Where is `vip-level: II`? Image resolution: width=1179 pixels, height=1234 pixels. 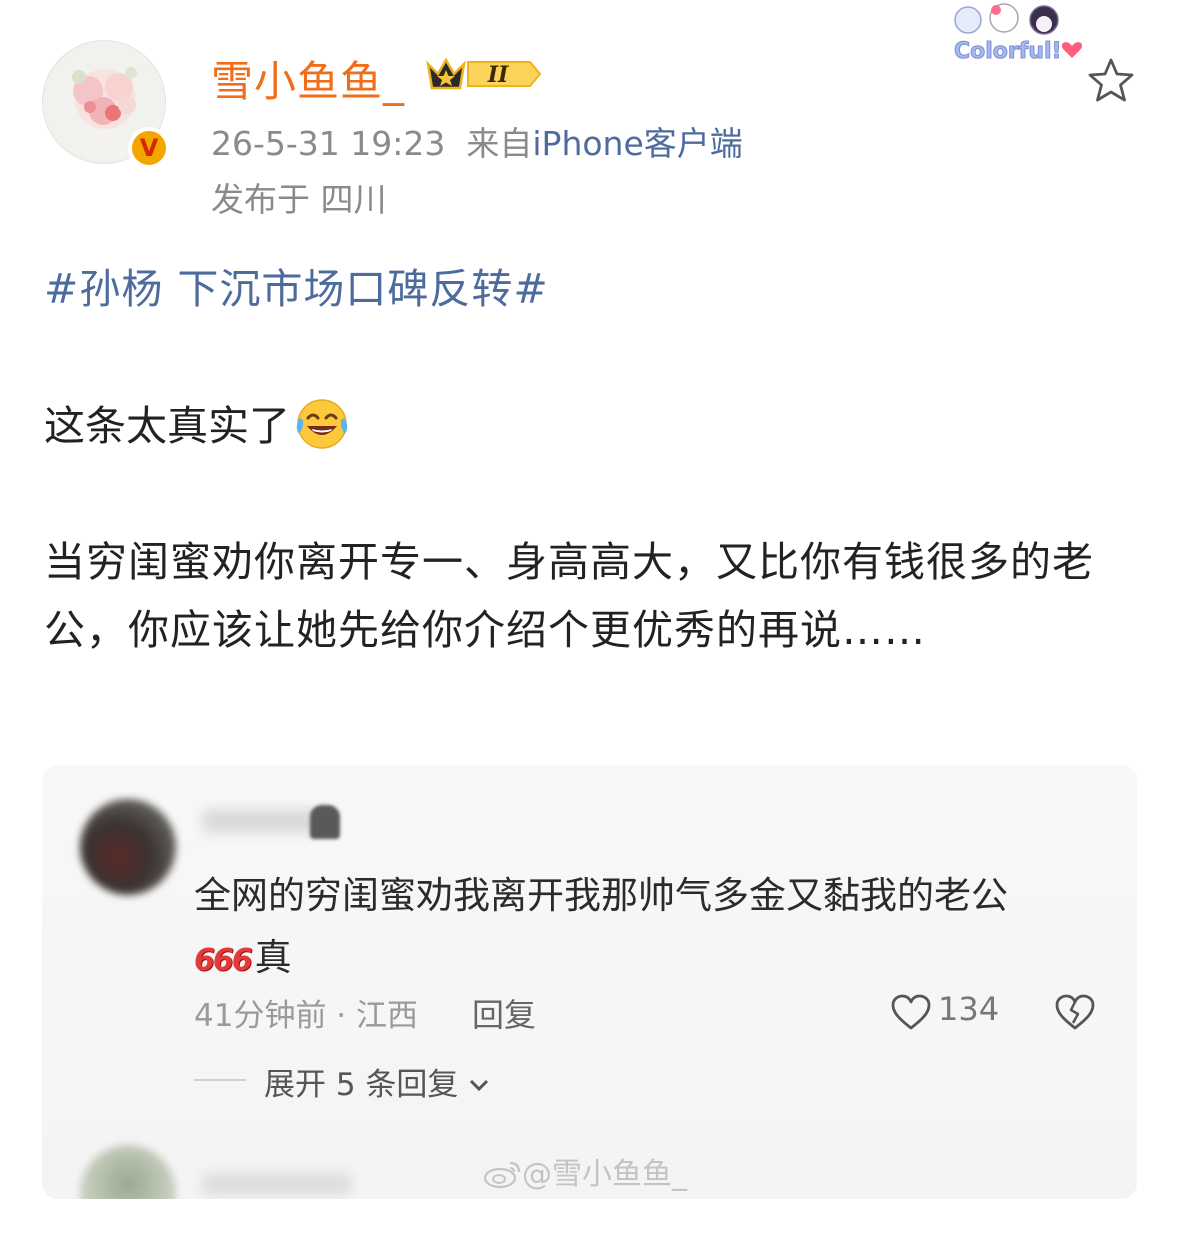 vip-level: II is located at coordinates (498, 75).